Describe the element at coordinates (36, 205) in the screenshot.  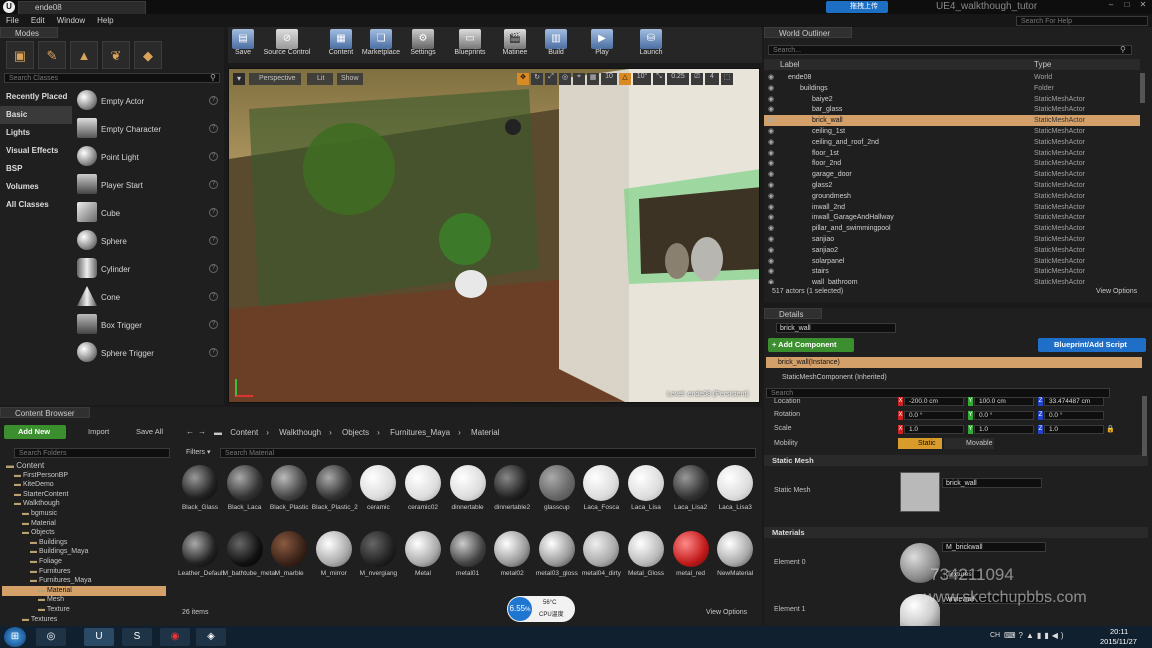
I see `category-all-classes: All Classes` at that location.